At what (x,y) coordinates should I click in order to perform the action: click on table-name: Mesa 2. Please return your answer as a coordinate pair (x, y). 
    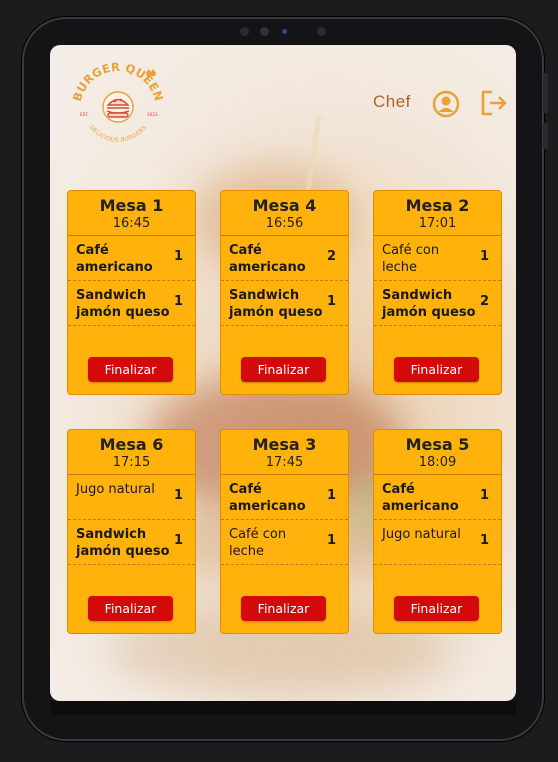
    Looking at the image, I should click on (437, 205).